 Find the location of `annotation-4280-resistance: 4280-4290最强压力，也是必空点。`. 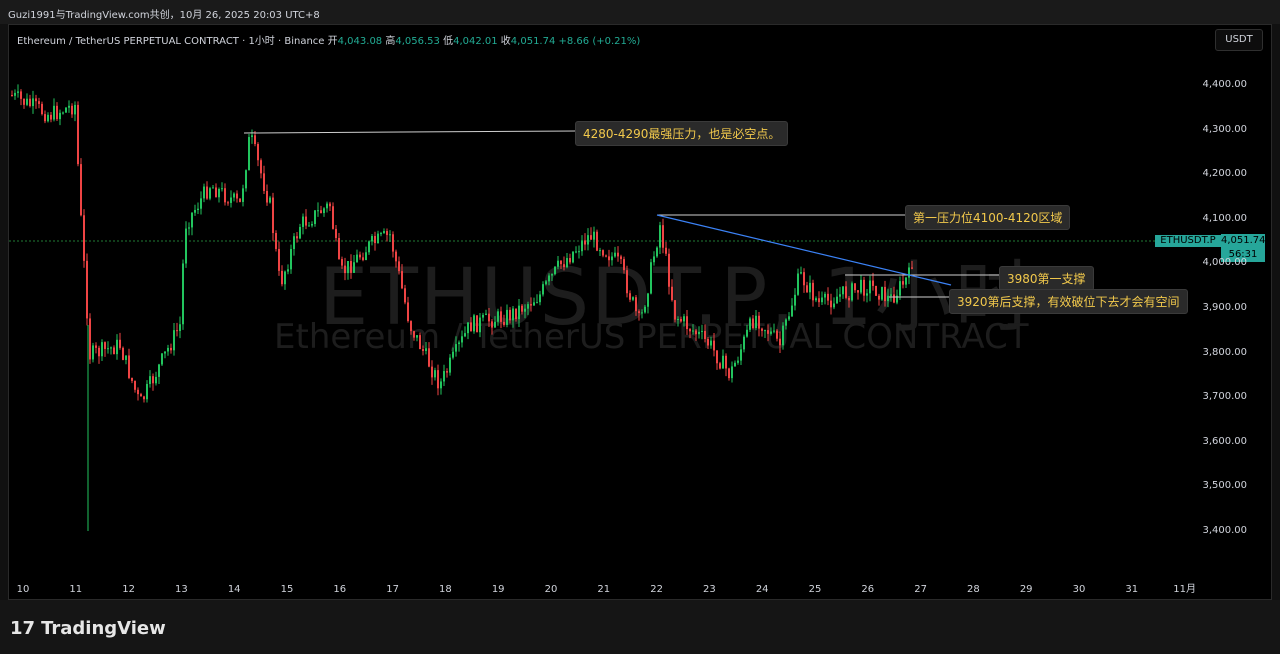

annotation-4280-resistance: 4280-4290最强压力，也是必空点。 is located at coordinates (682, 133).